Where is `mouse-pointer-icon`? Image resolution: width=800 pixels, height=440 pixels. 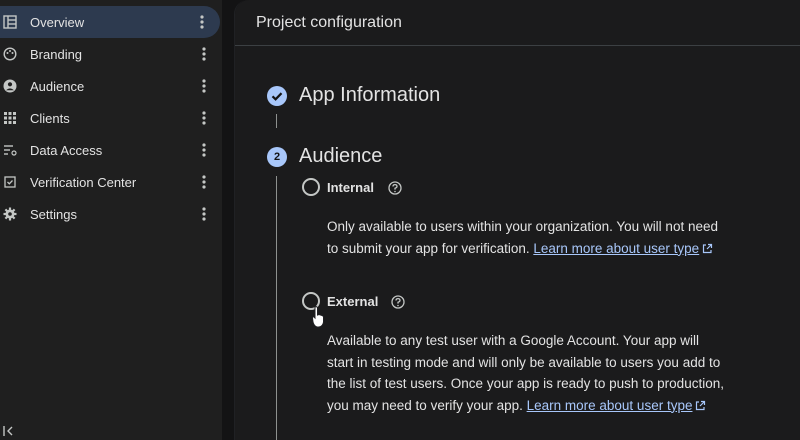 mouse-pointer-icon is located at coordinates (317, 317).